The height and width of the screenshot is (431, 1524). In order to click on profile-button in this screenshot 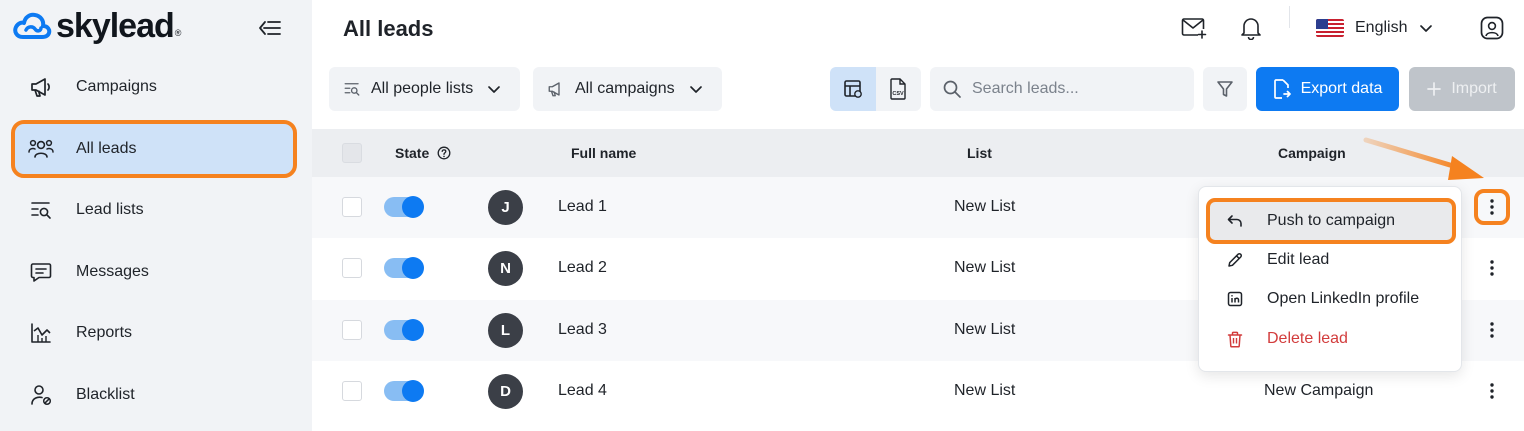, I will do `click(1492, 28)`.